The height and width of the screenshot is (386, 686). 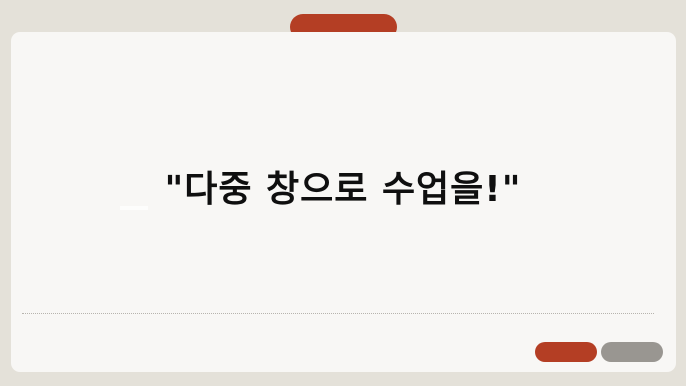 I want to click on gray-pill-button, so click(x=632, y=352).